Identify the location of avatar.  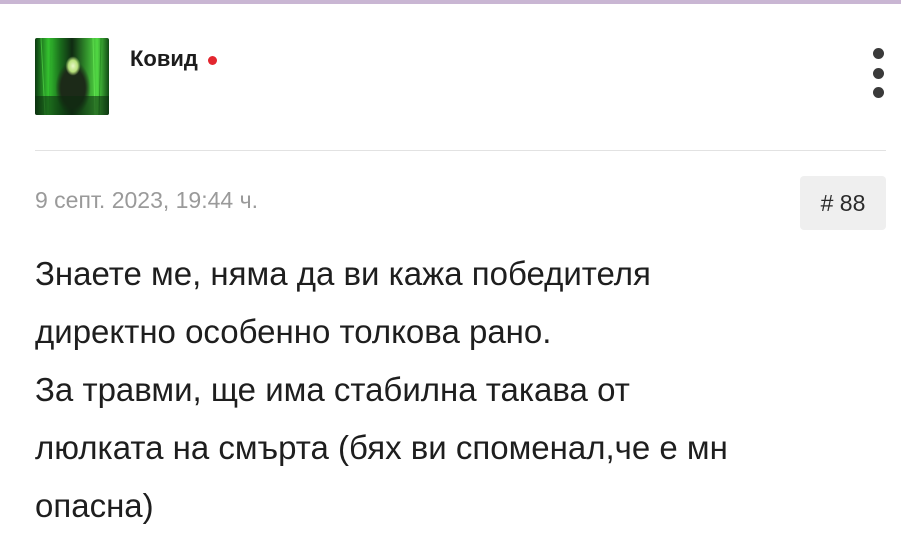
(72, 76).